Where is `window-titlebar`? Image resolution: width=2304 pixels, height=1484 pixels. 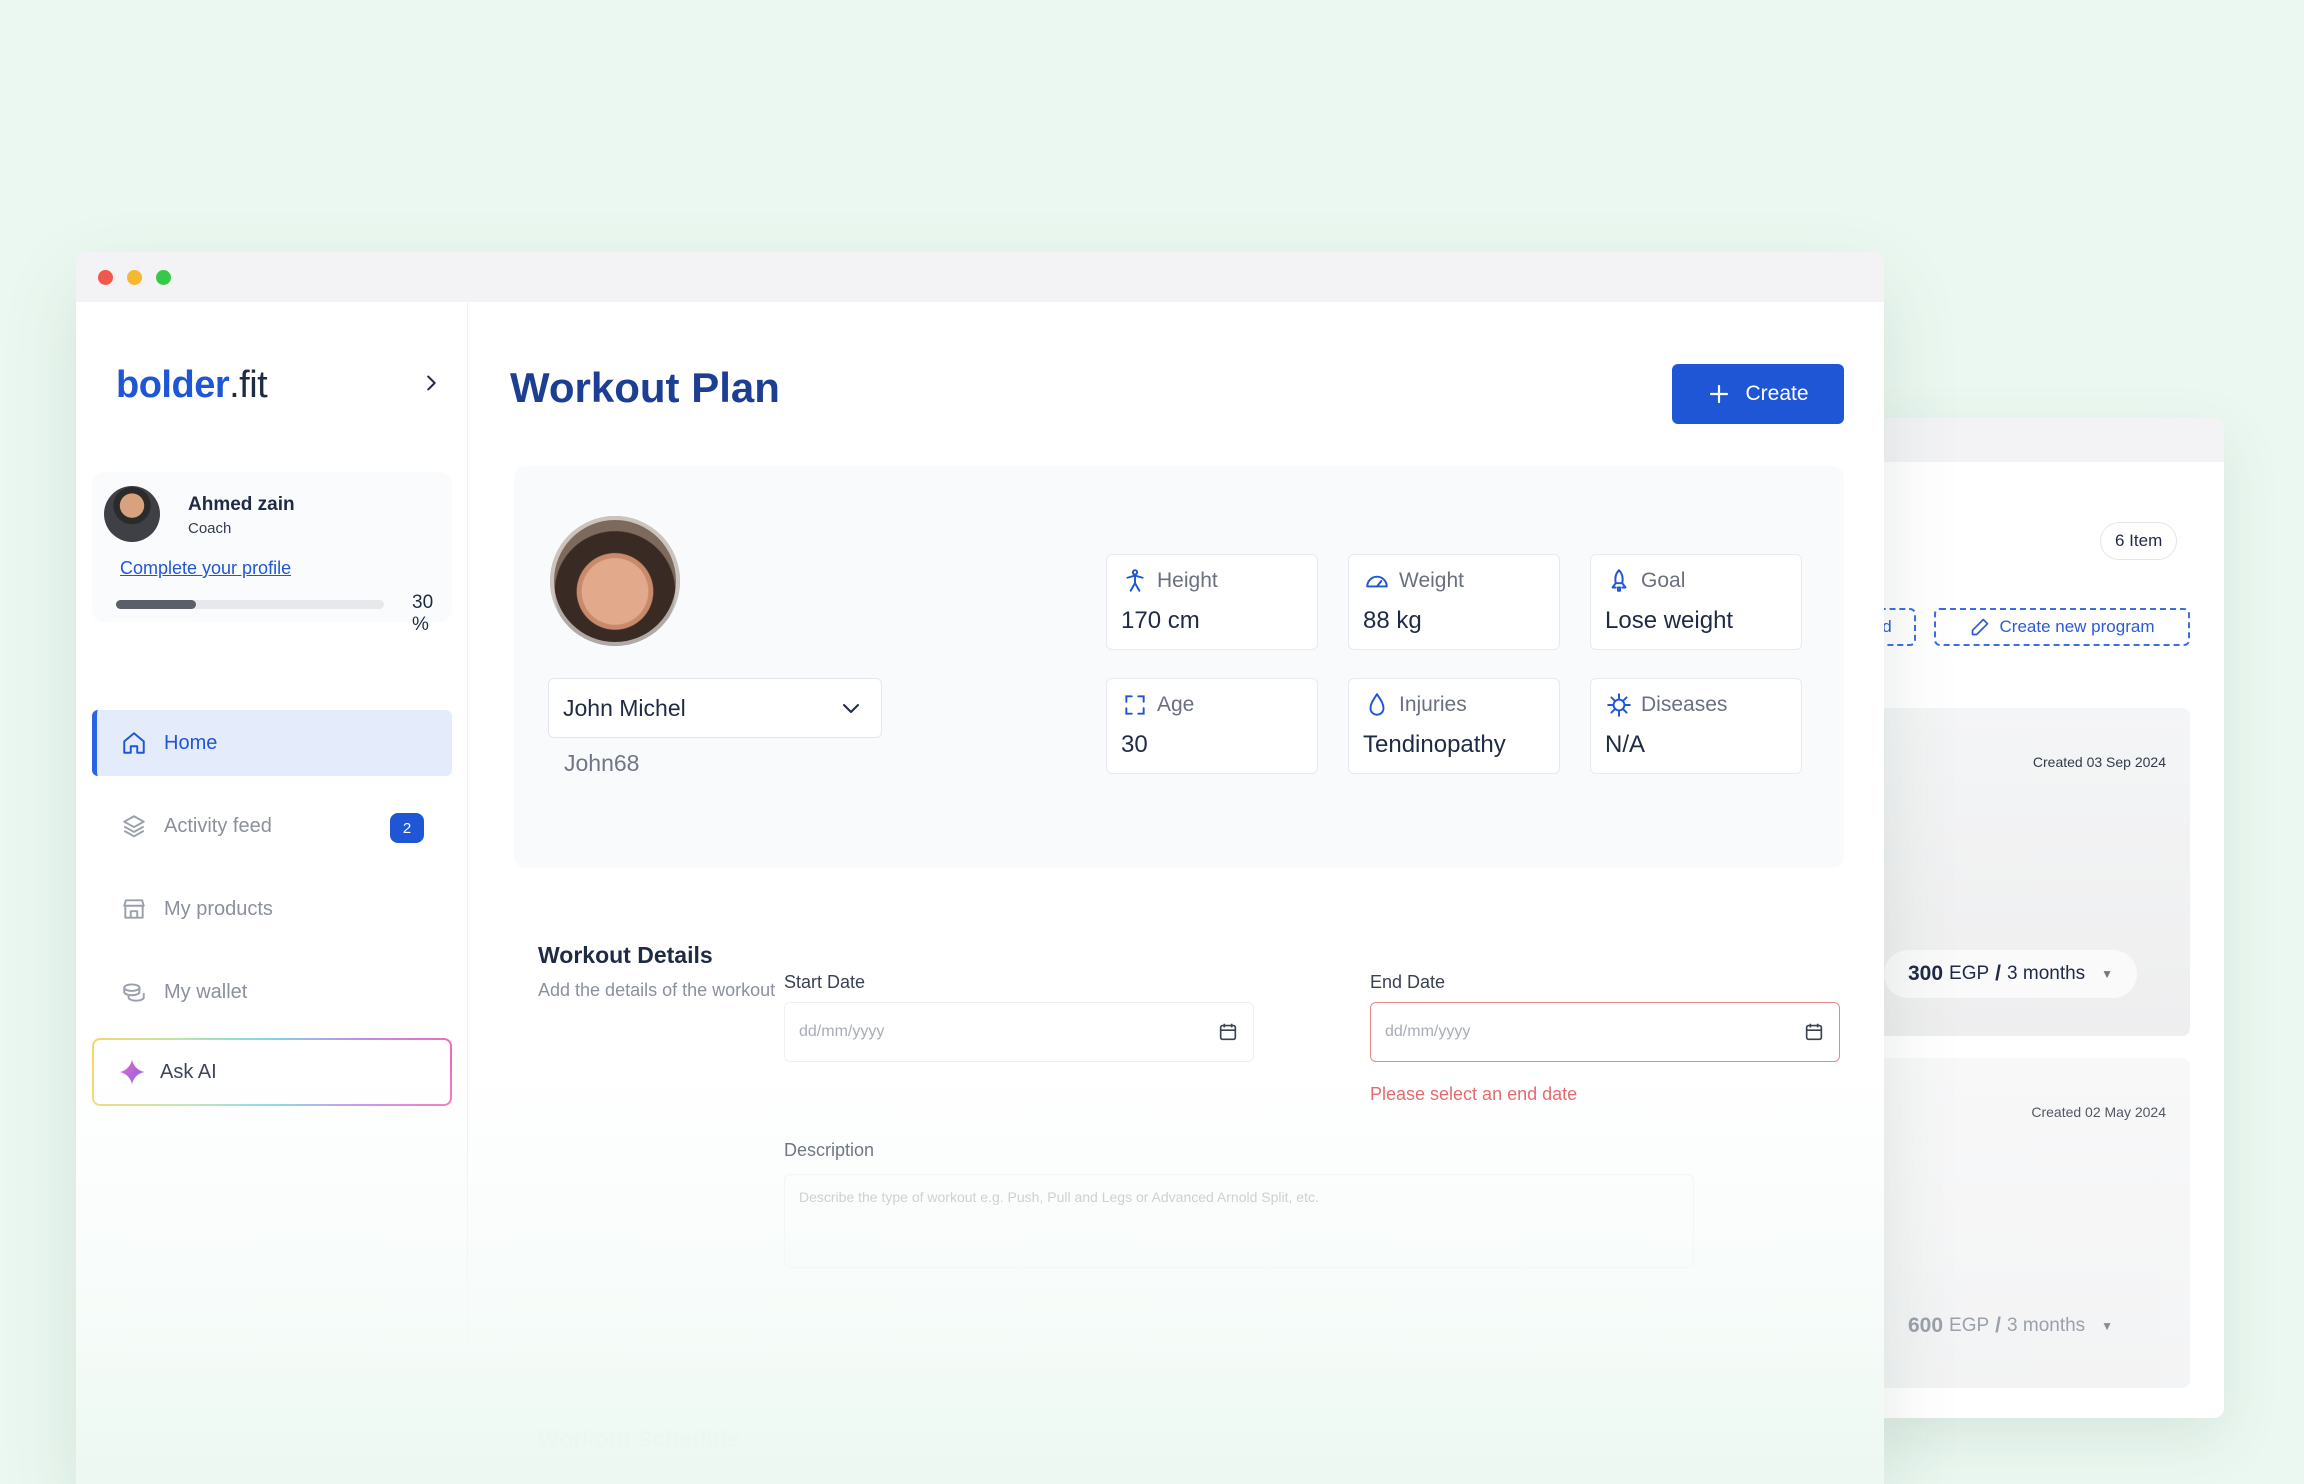
window-titlebar is located at coordinates (980, 277).